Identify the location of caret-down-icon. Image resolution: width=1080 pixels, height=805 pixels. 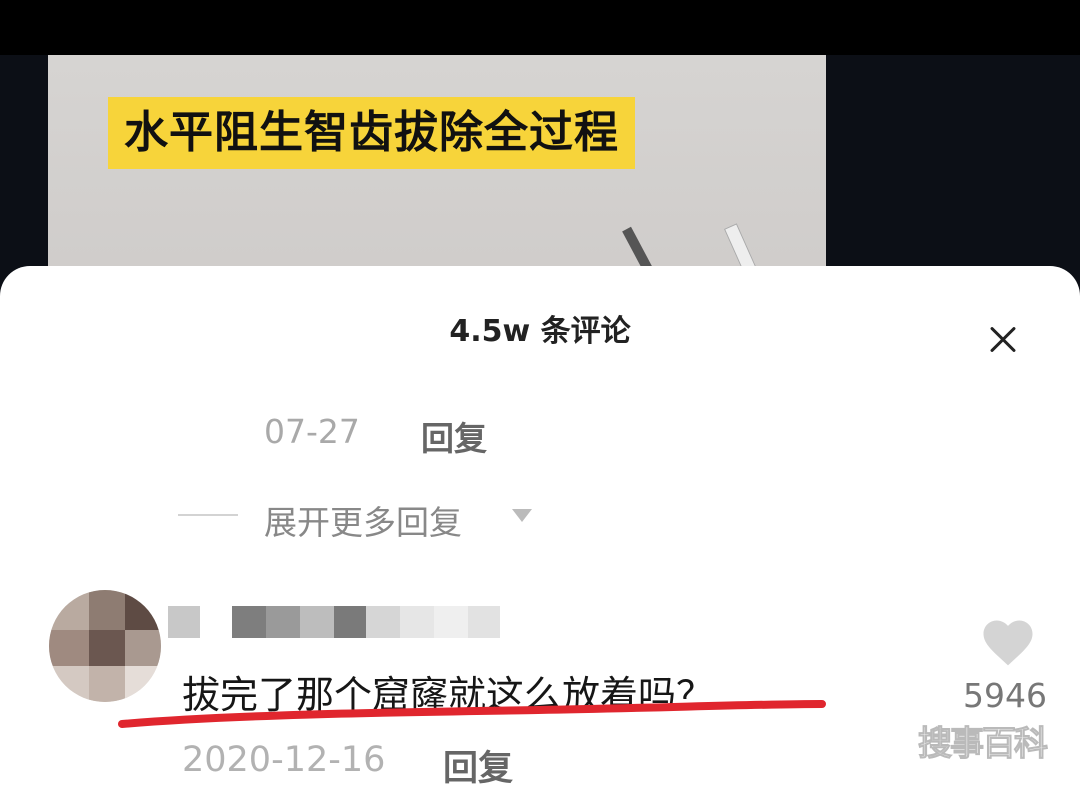
(522, 515).